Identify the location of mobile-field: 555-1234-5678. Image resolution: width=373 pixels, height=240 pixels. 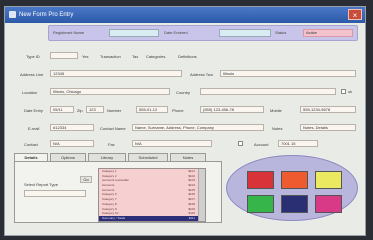
(328, 109).